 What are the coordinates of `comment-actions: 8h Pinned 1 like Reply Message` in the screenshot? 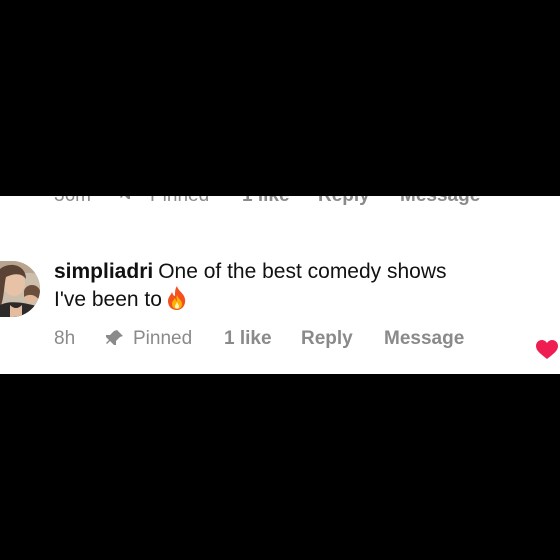 It's located at (284, 339).